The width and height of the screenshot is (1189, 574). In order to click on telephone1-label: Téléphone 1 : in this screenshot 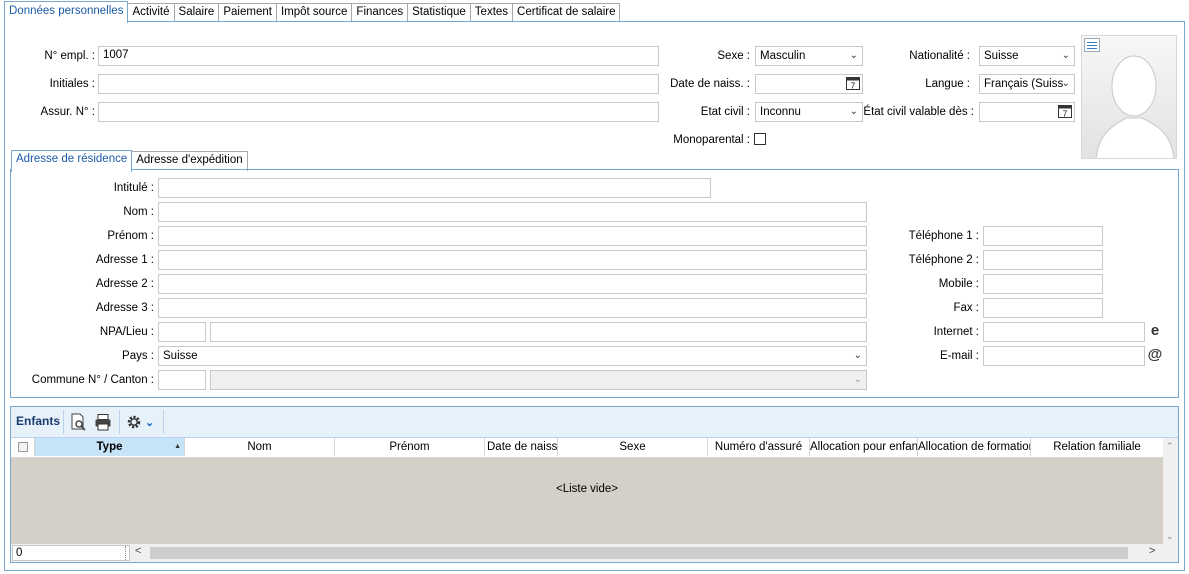, I will do `click(943, 236)`.